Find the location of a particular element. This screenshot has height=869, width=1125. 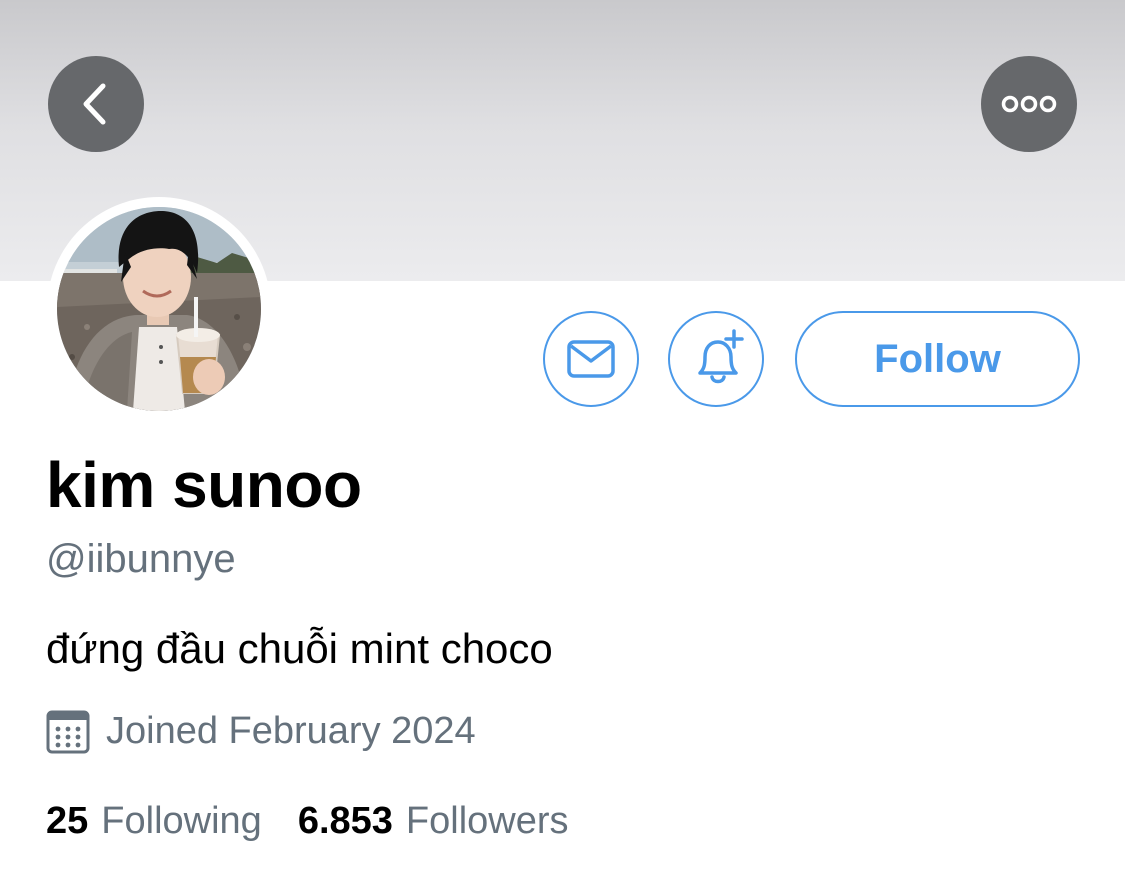

avatar-photo is located at coordinates (159, 309).